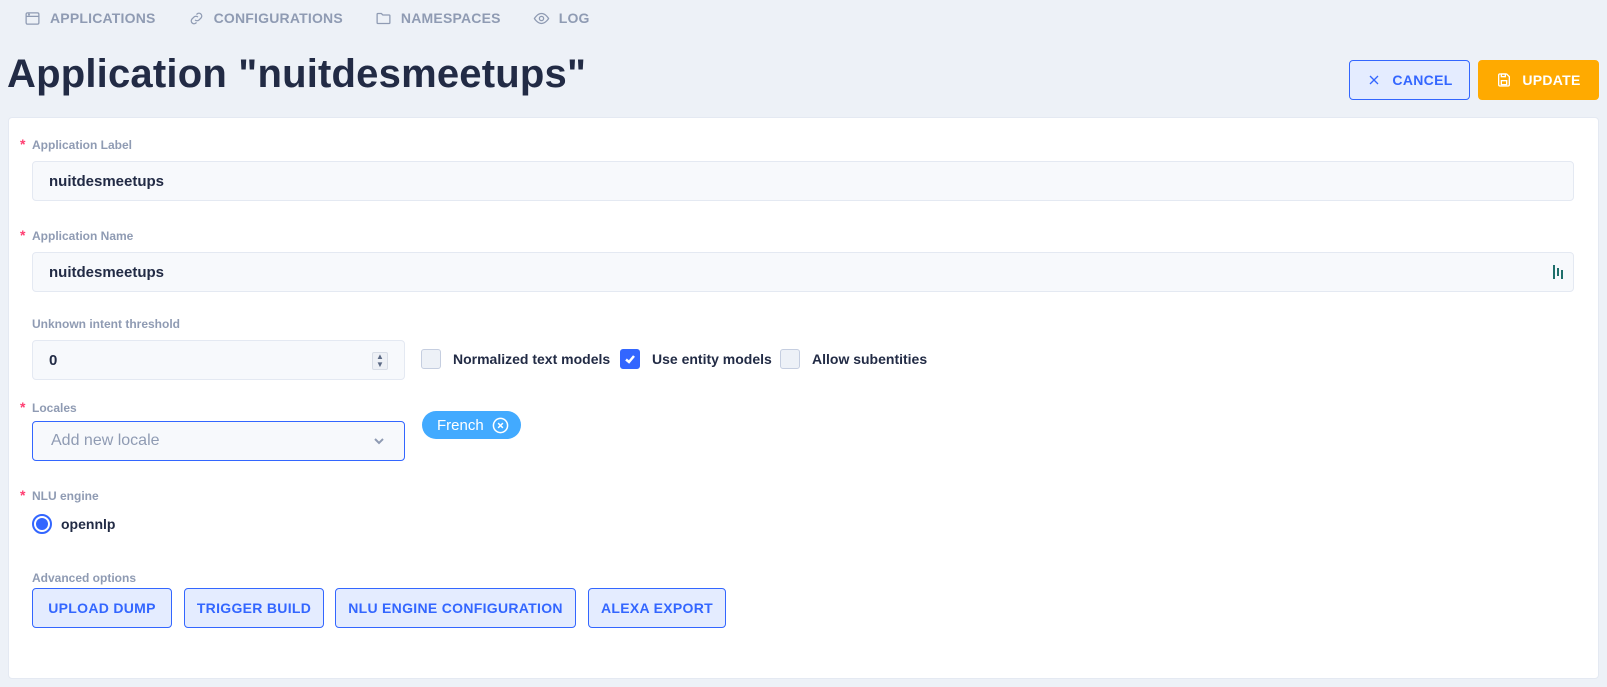 Image resolution: width=1607 pixels, height=687 pixels. Describe the element at coordinates (88, 524) in the screenshot. I see `nlu-engine-option-label: opennlp` at that location.